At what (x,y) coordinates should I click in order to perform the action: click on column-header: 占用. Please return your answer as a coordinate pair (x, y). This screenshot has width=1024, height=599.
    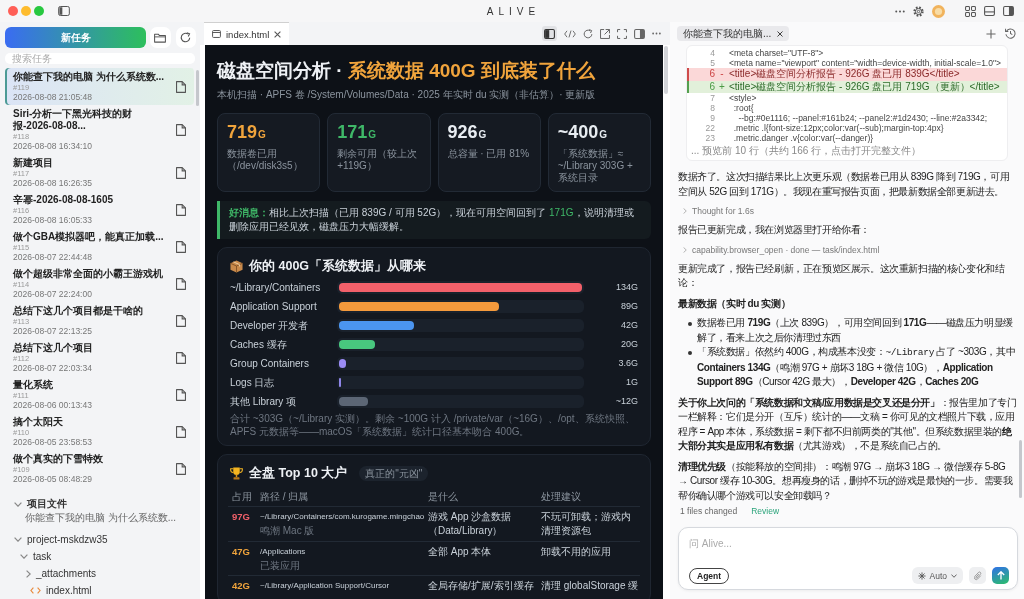
    Looking at the image, I should click on (242, 496).